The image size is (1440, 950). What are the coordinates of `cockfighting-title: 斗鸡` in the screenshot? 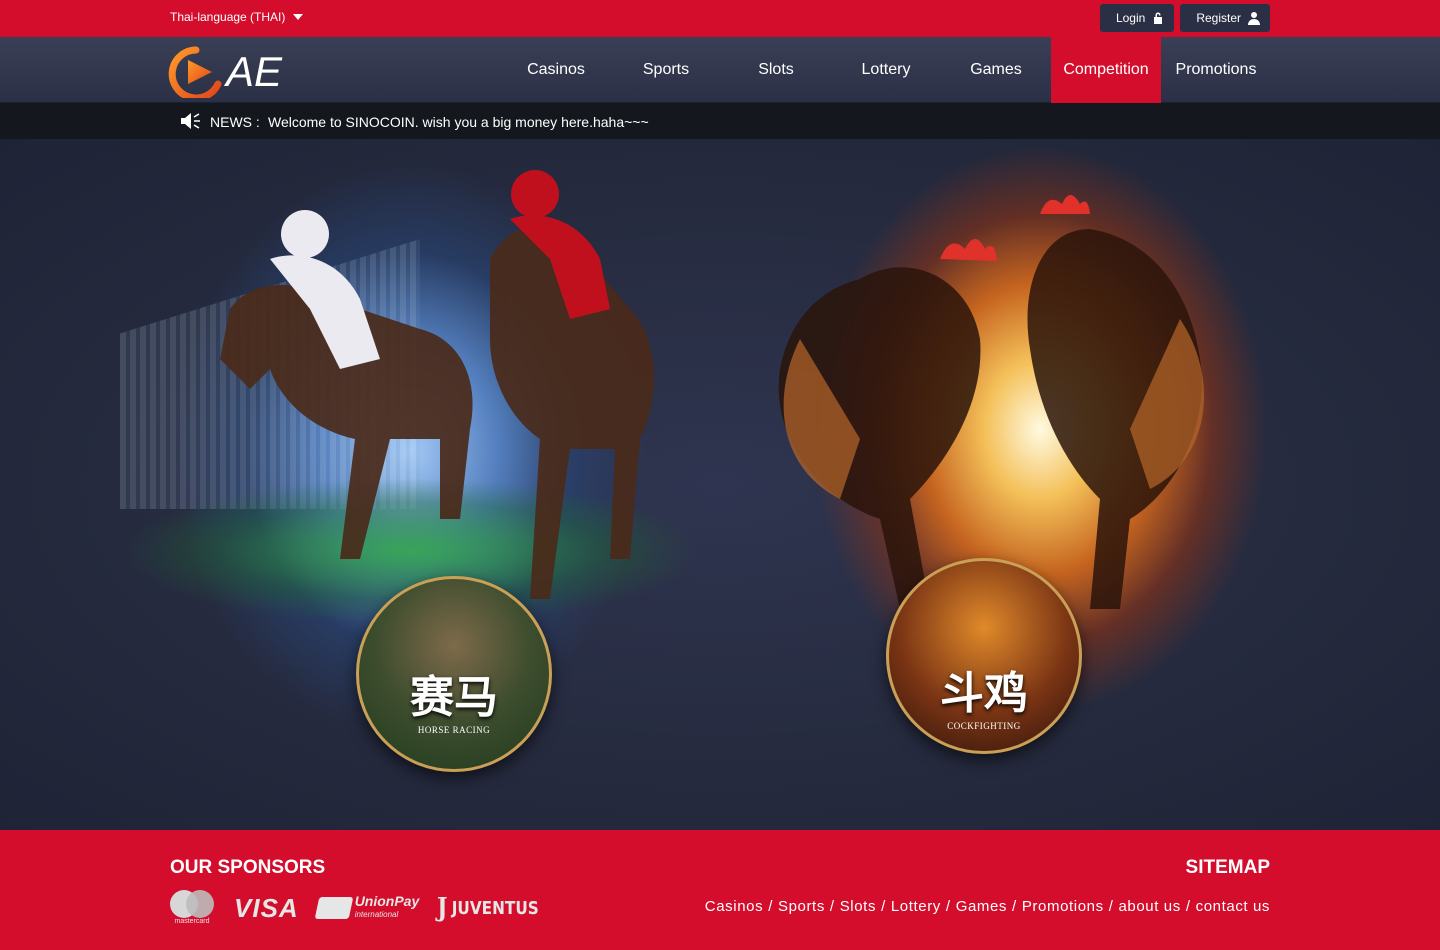 It's located at (984, 693).